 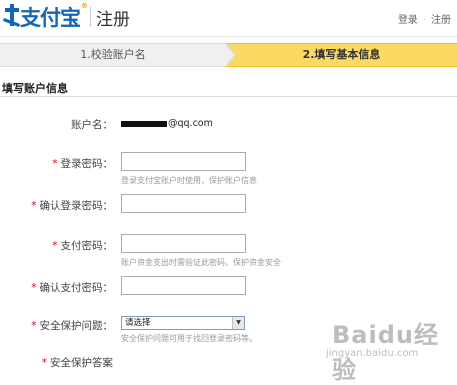 I want to click on masked-account, so click(x=144, y=123).